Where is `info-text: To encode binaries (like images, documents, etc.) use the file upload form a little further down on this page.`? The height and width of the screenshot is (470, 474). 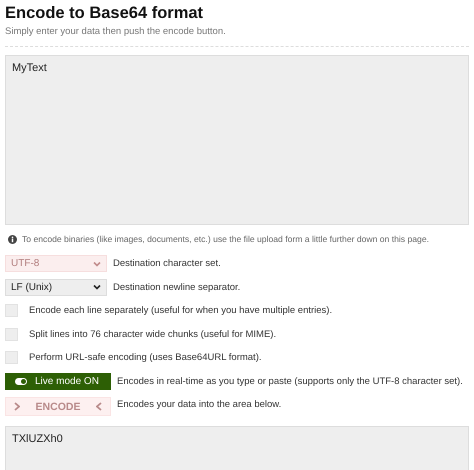
info-text: To encode binaries (like images, documents, etc.) use the file upload form a little further down on this page. is located at coordinates (225, 239).